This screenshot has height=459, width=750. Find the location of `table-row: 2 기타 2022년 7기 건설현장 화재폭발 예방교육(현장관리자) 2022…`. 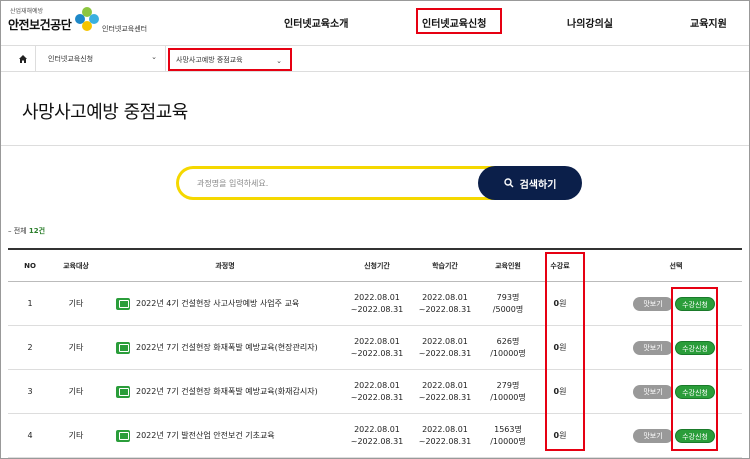

table-row: 2 기타 2022년 7기 건설현장 화재폭발 예방교육(현장관리자) 2022… is located at coordinates (375, 348).